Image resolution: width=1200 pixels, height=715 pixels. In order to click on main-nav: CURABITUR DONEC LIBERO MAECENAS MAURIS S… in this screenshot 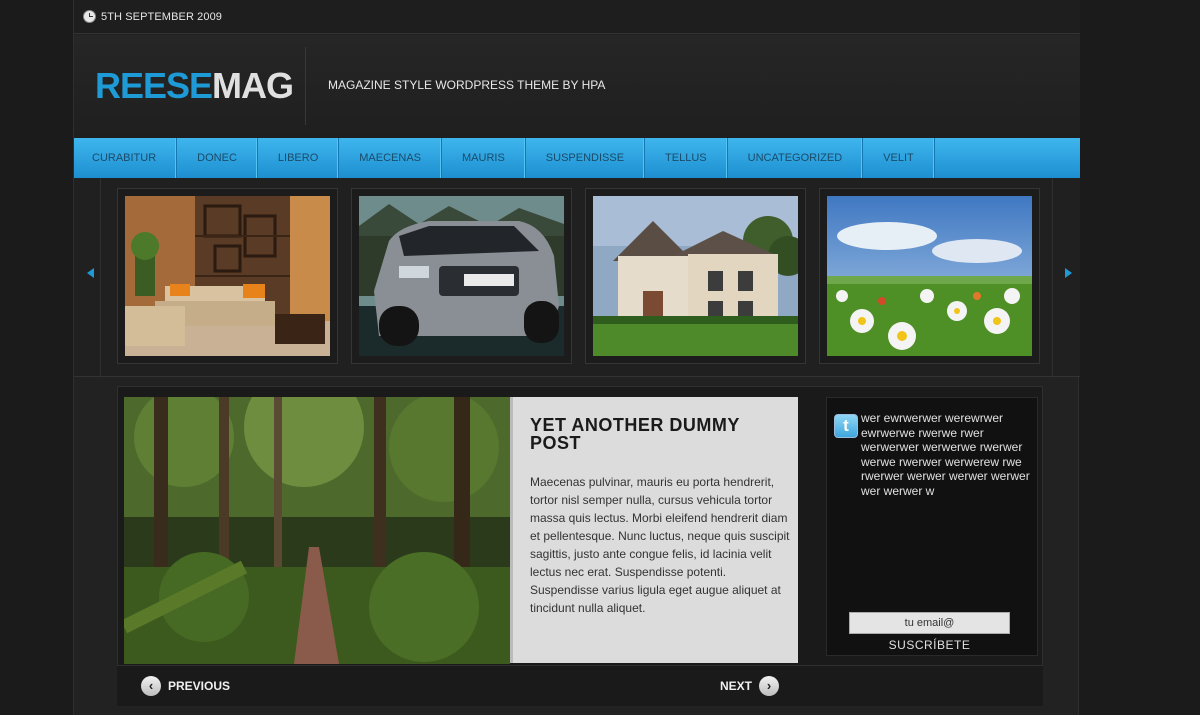, I will do `click(577, 158)`.